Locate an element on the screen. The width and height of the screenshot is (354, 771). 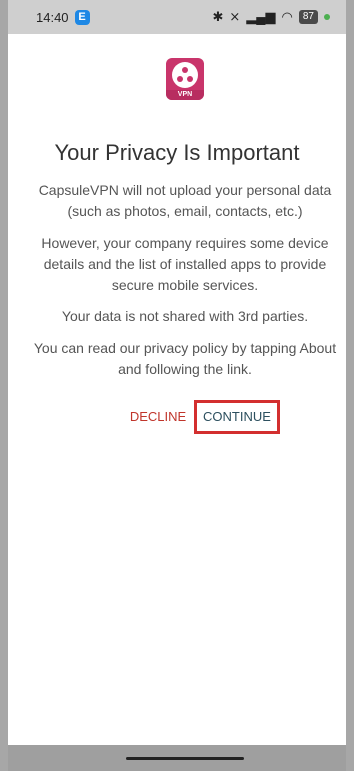
no-signal-icon: ⨯ is located at coordinates (235, 16).